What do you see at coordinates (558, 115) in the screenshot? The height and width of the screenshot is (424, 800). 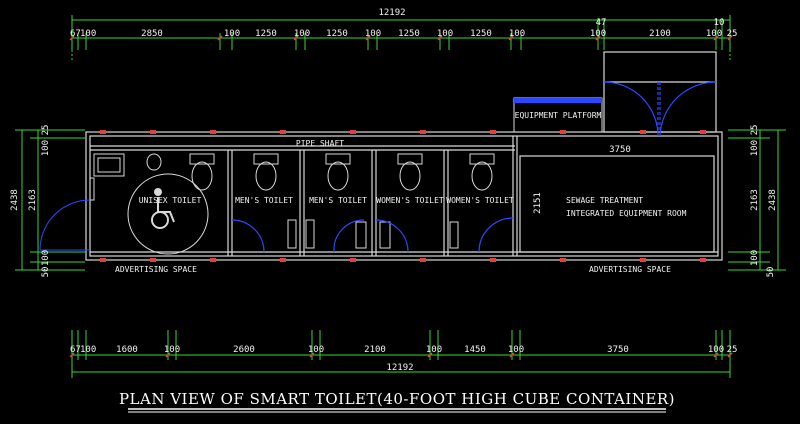 I see `equipment-platform-label: EQUIPMENT PLATFORM` at bounding box center [558, 115].